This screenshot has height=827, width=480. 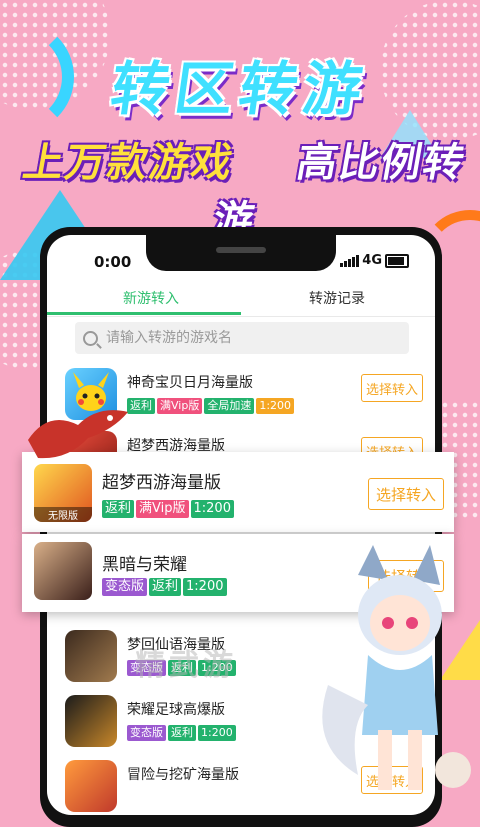 I want to click on search-bar, so click(x=242, y=338).